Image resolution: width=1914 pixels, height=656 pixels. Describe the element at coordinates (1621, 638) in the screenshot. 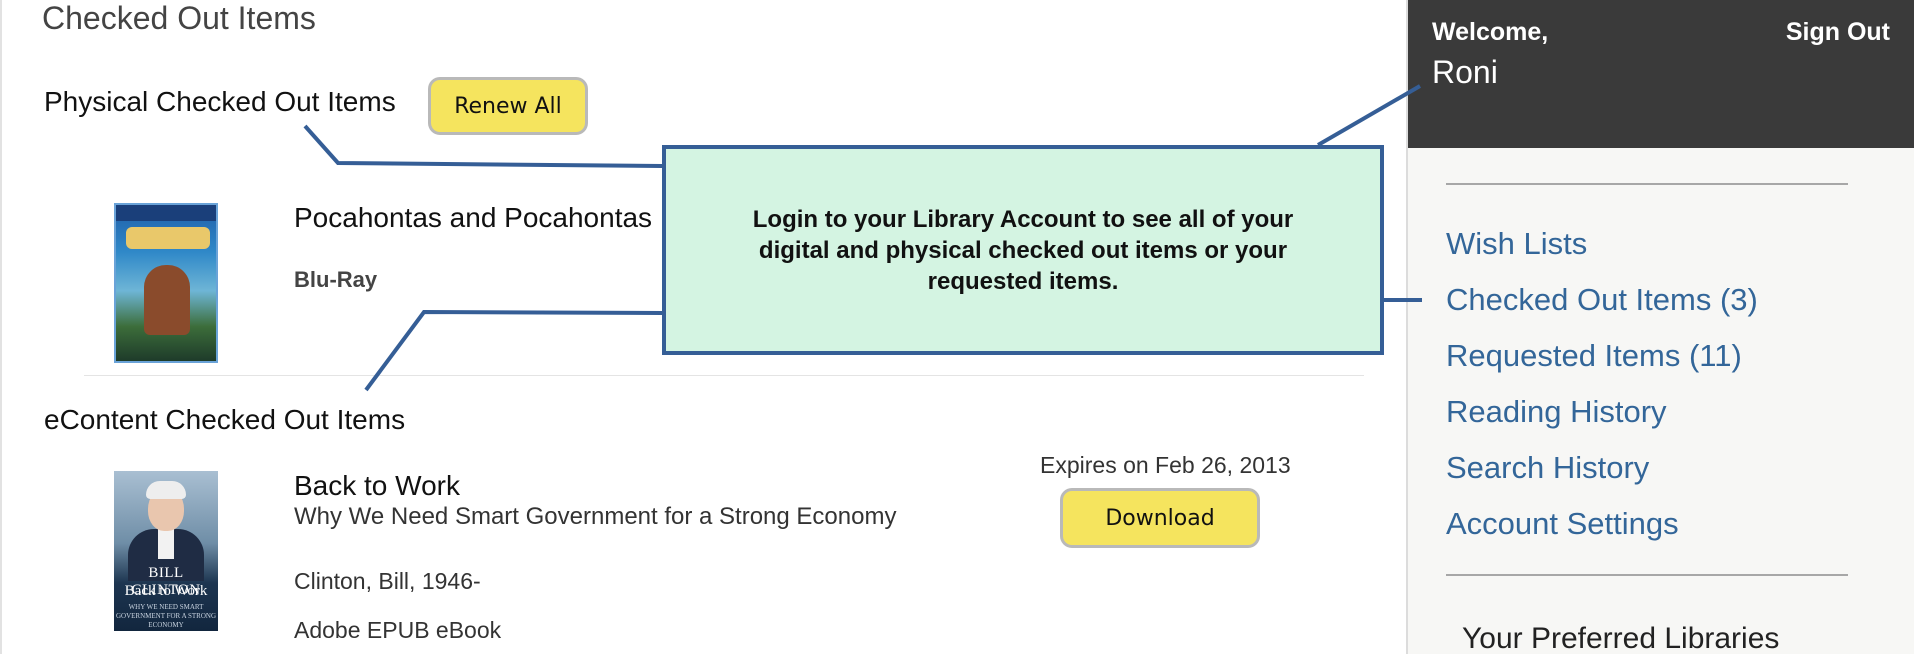

I see `preferred-libraries-heading: Your Preferred Libraries` at that location.